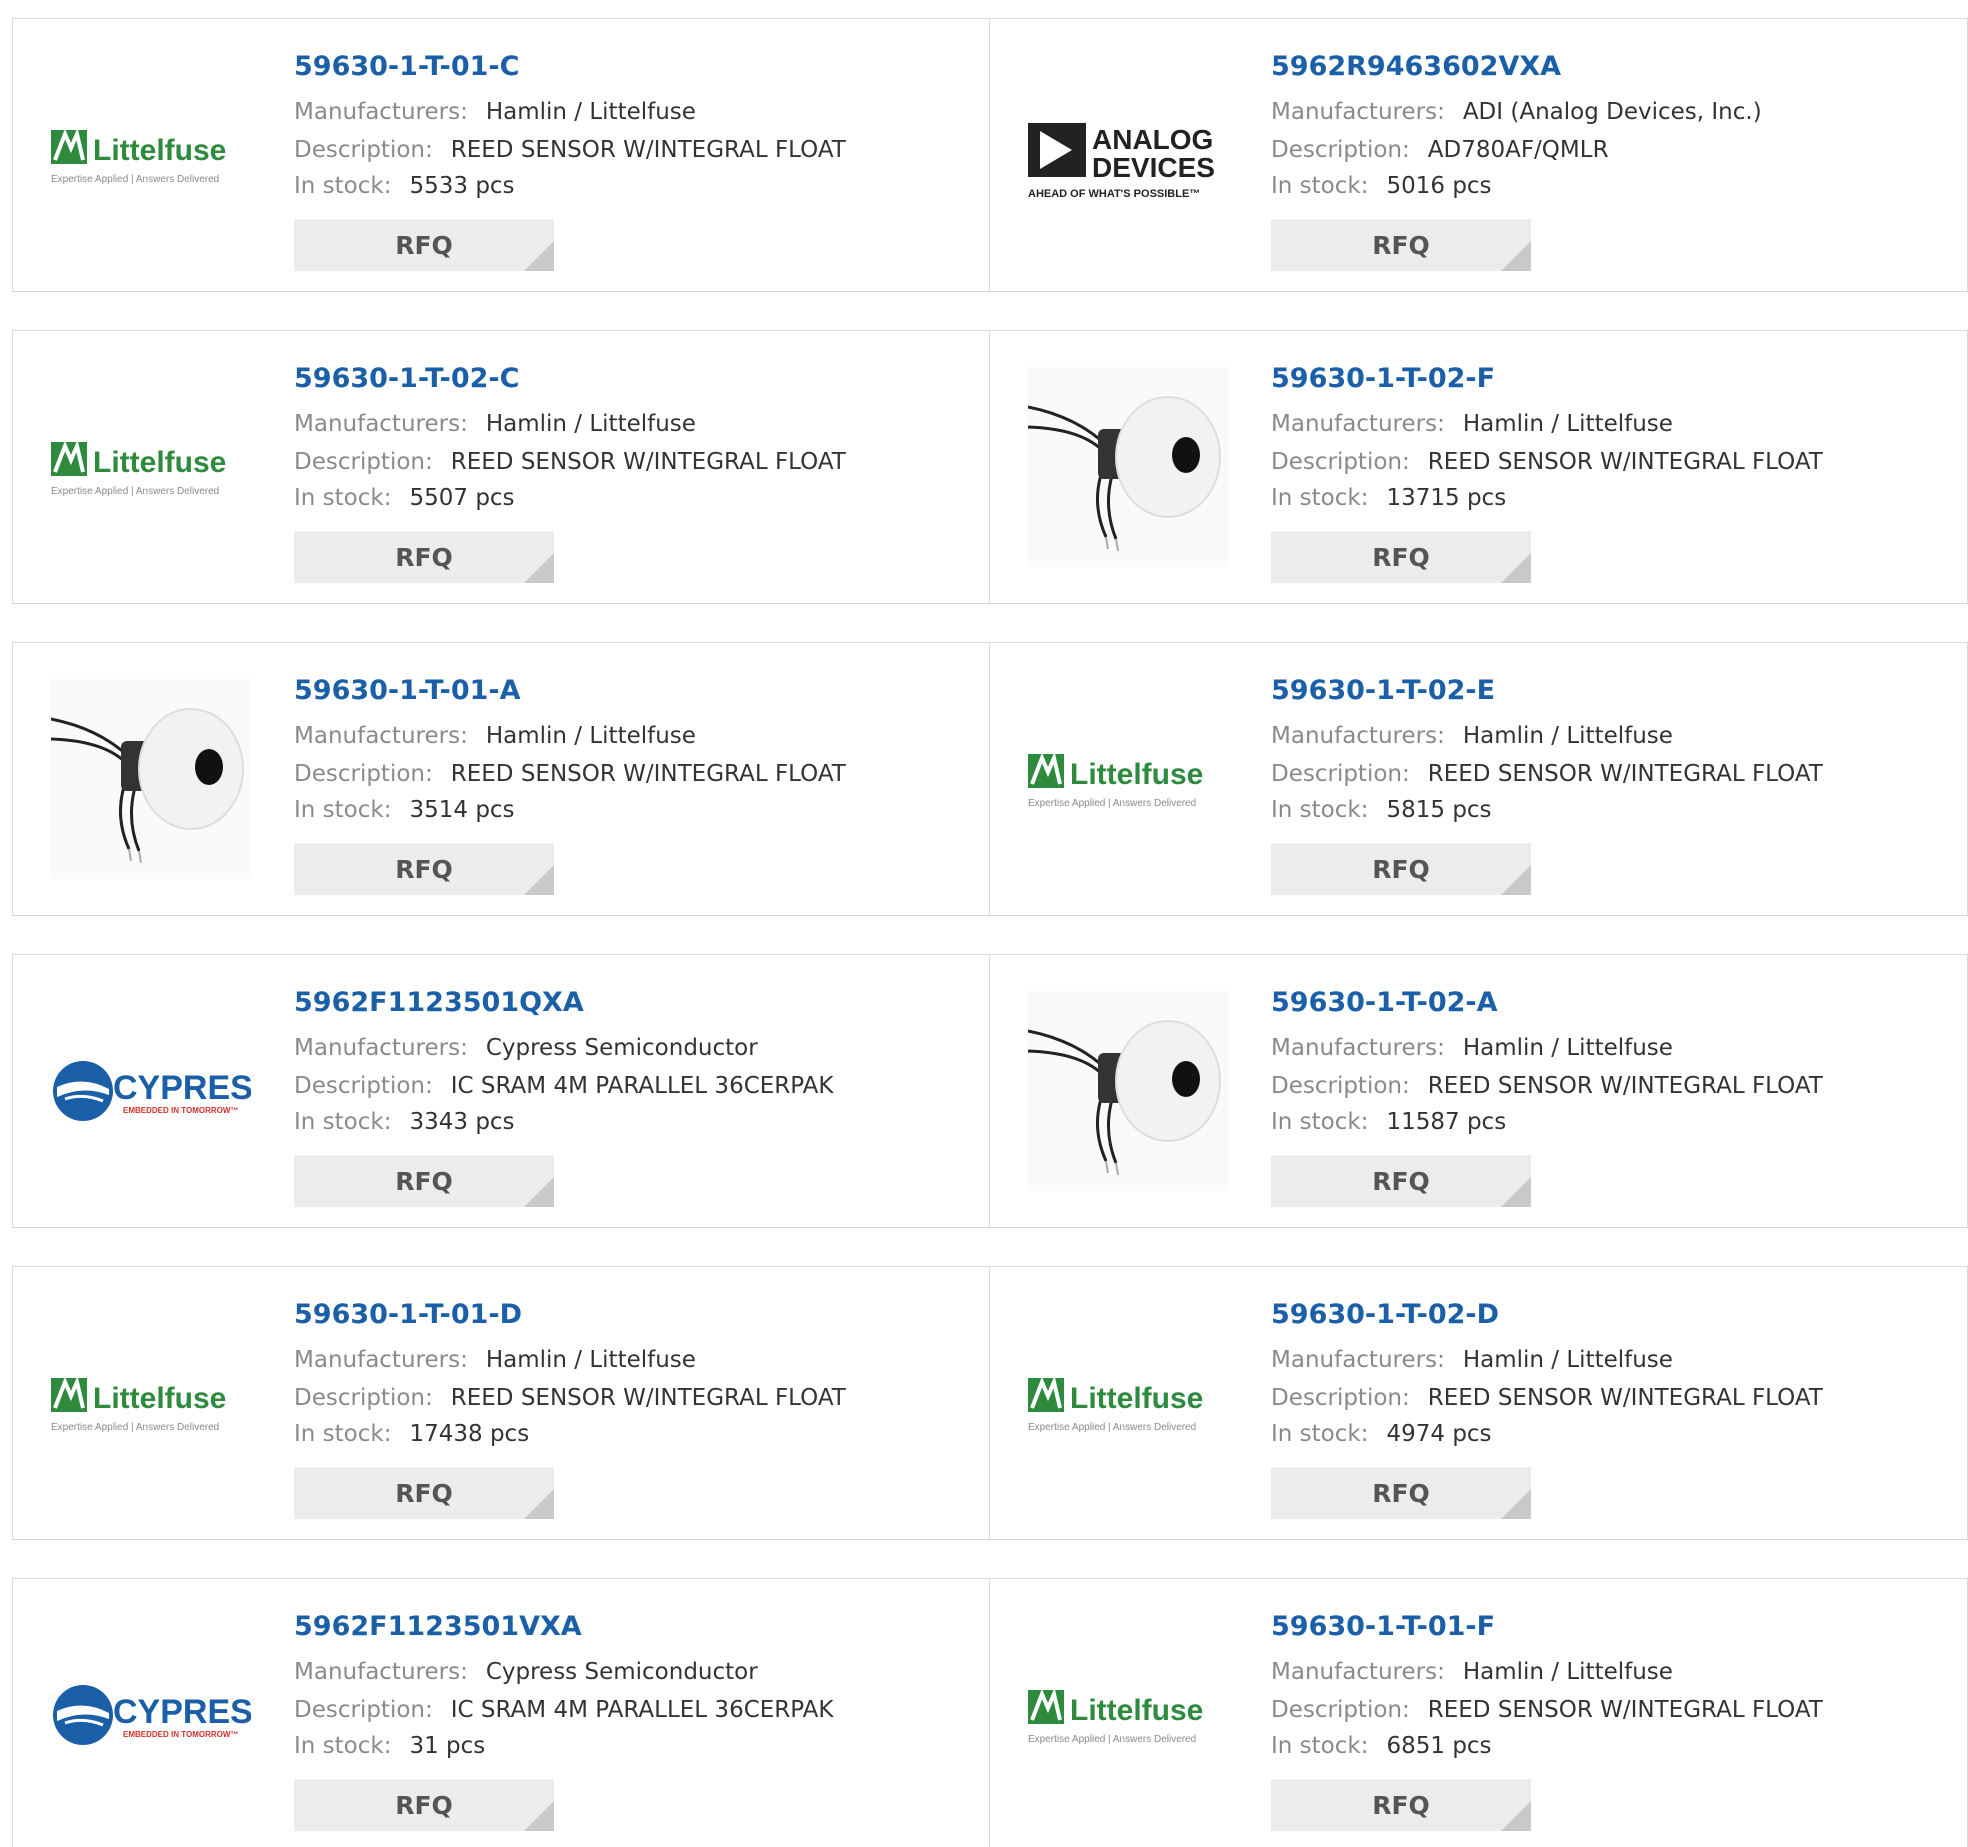  I want to click on svg-text: CYPRESS, so click(182, 1088).